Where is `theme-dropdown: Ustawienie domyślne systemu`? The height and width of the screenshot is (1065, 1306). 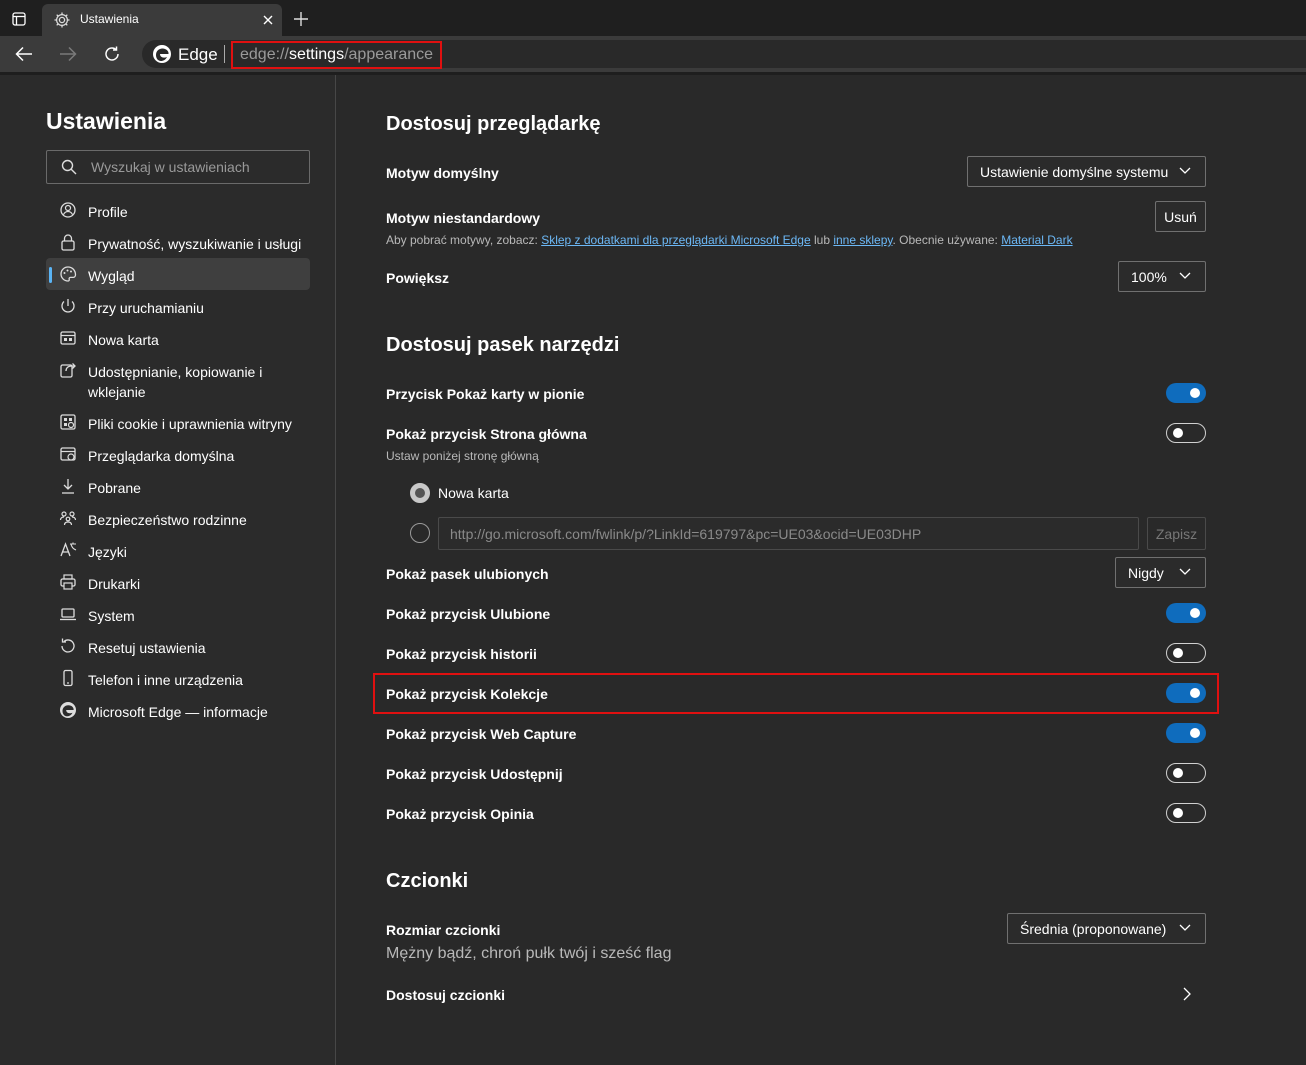
theme-dropdown: Ustawienie domyślne systemu is located at coordinates (1086, 171).